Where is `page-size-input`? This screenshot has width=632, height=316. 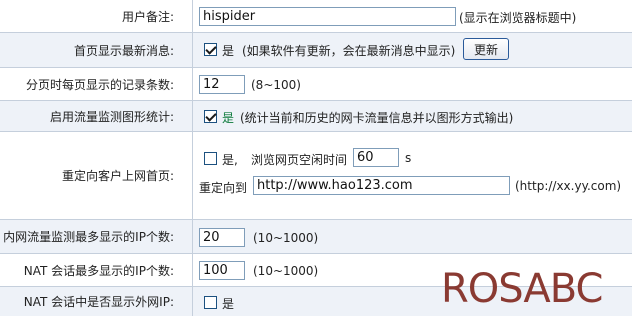 page-size-input is located at coordinates (222, 84).